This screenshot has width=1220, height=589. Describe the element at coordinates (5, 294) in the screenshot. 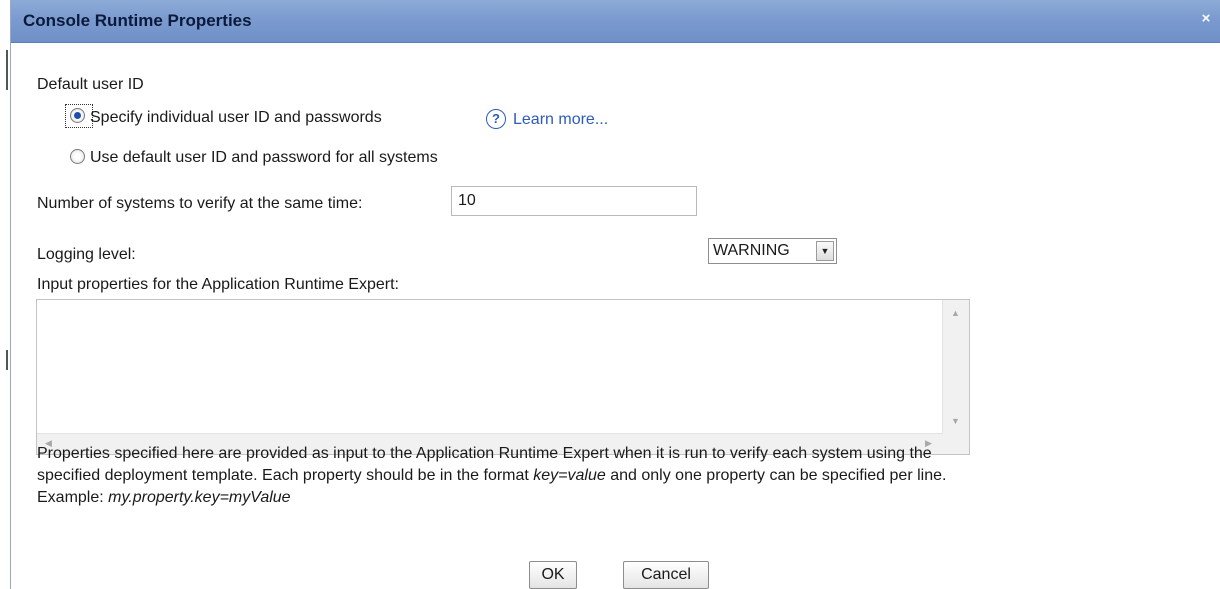

I see `background-window-edge` at that location.